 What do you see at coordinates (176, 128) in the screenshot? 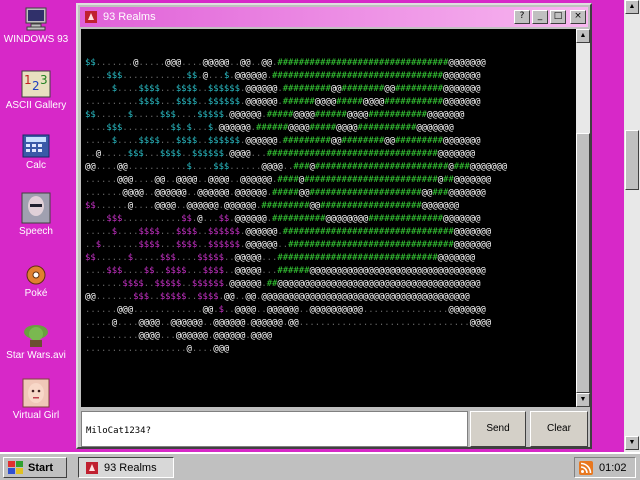
I see `ascii-art-segment: $$` at bounding box center [176, 128].